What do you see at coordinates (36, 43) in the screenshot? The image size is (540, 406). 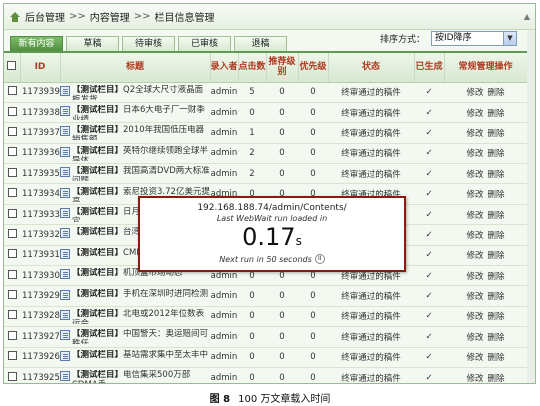 I see `tab-all: 新有内容` at bounding box center [36, 43].